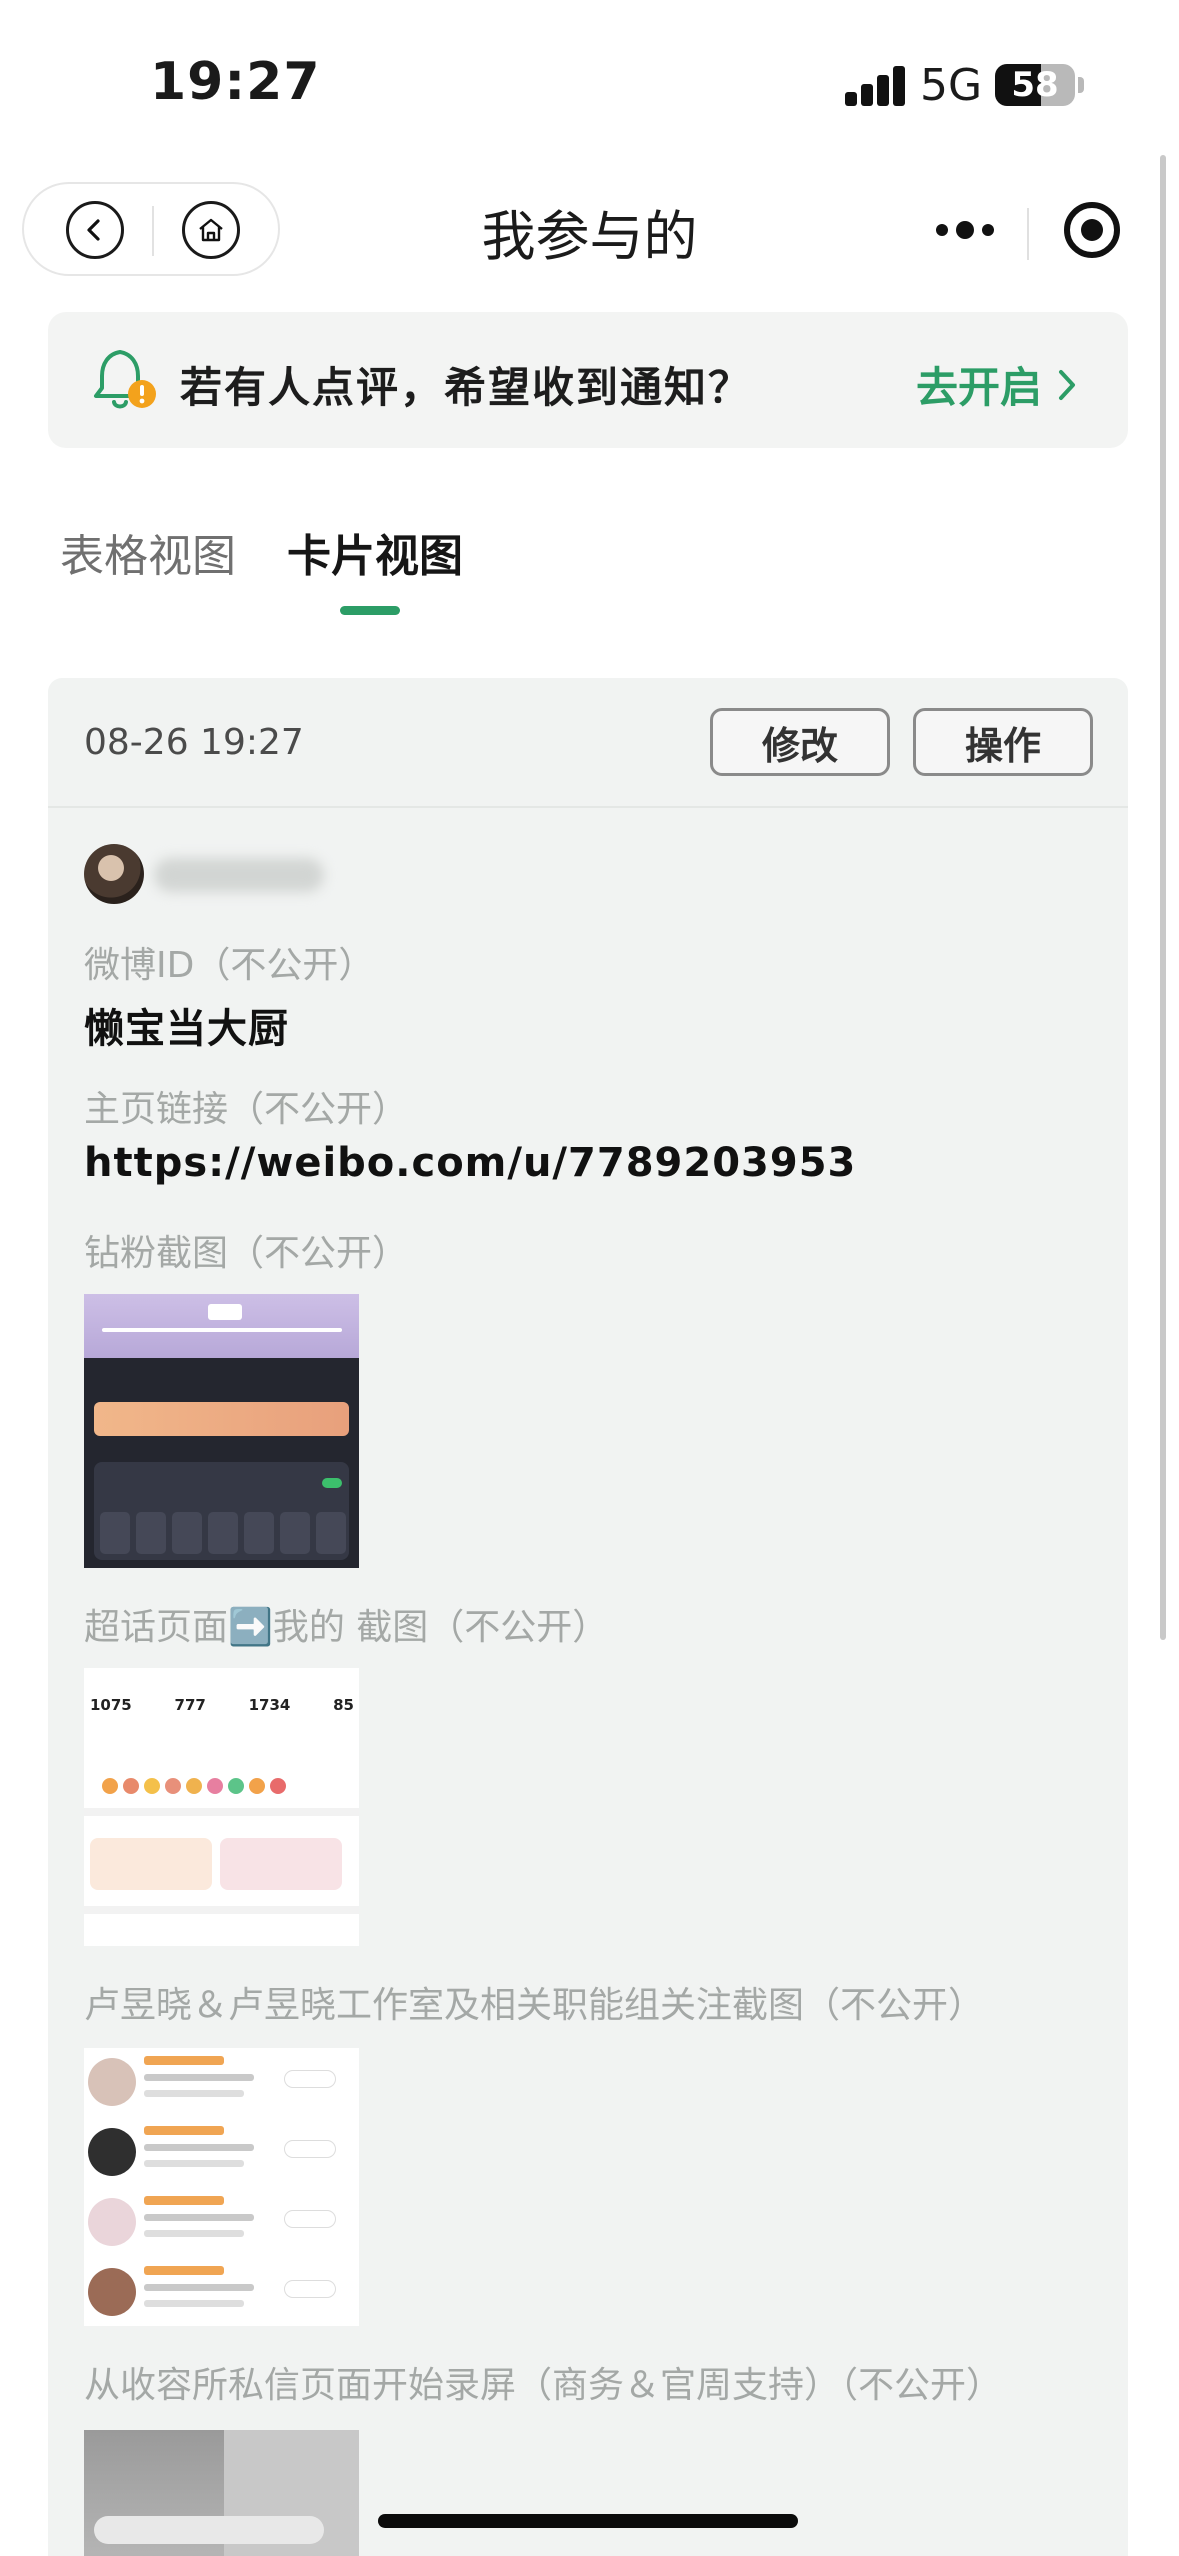 This screenshot has width=1179, height=2556. What do you see at coordinates (239, 875) in the screenshot?
I see `blurred-username` at bounding box center [239, 875].